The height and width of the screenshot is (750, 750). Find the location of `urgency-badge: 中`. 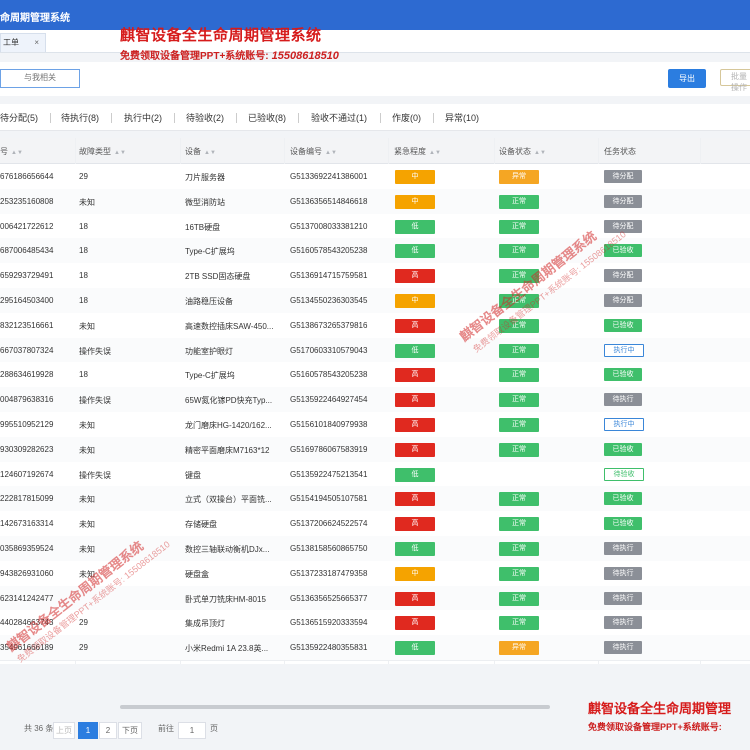

urgency-badge: 中 is located at coordinates (415, 573).